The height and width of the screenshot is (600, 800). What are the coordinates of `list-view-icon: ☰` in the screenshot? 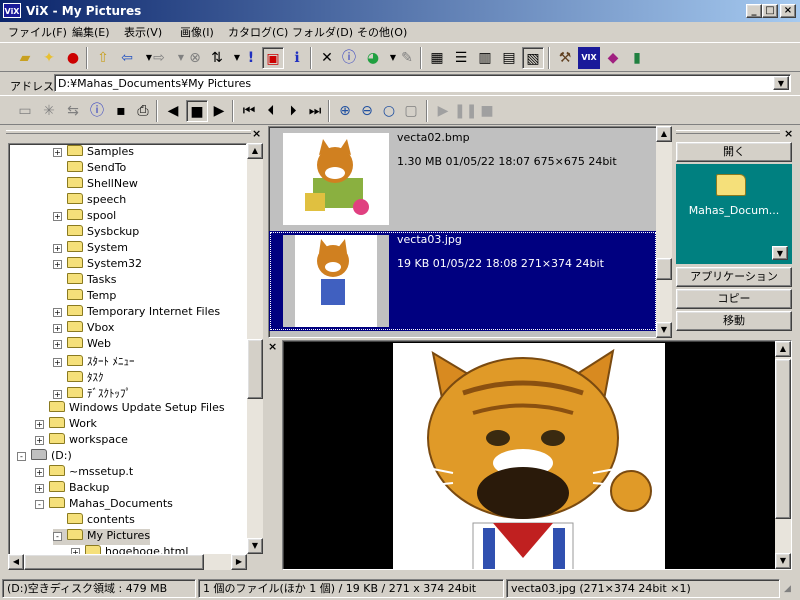 It's located at (461, 58).